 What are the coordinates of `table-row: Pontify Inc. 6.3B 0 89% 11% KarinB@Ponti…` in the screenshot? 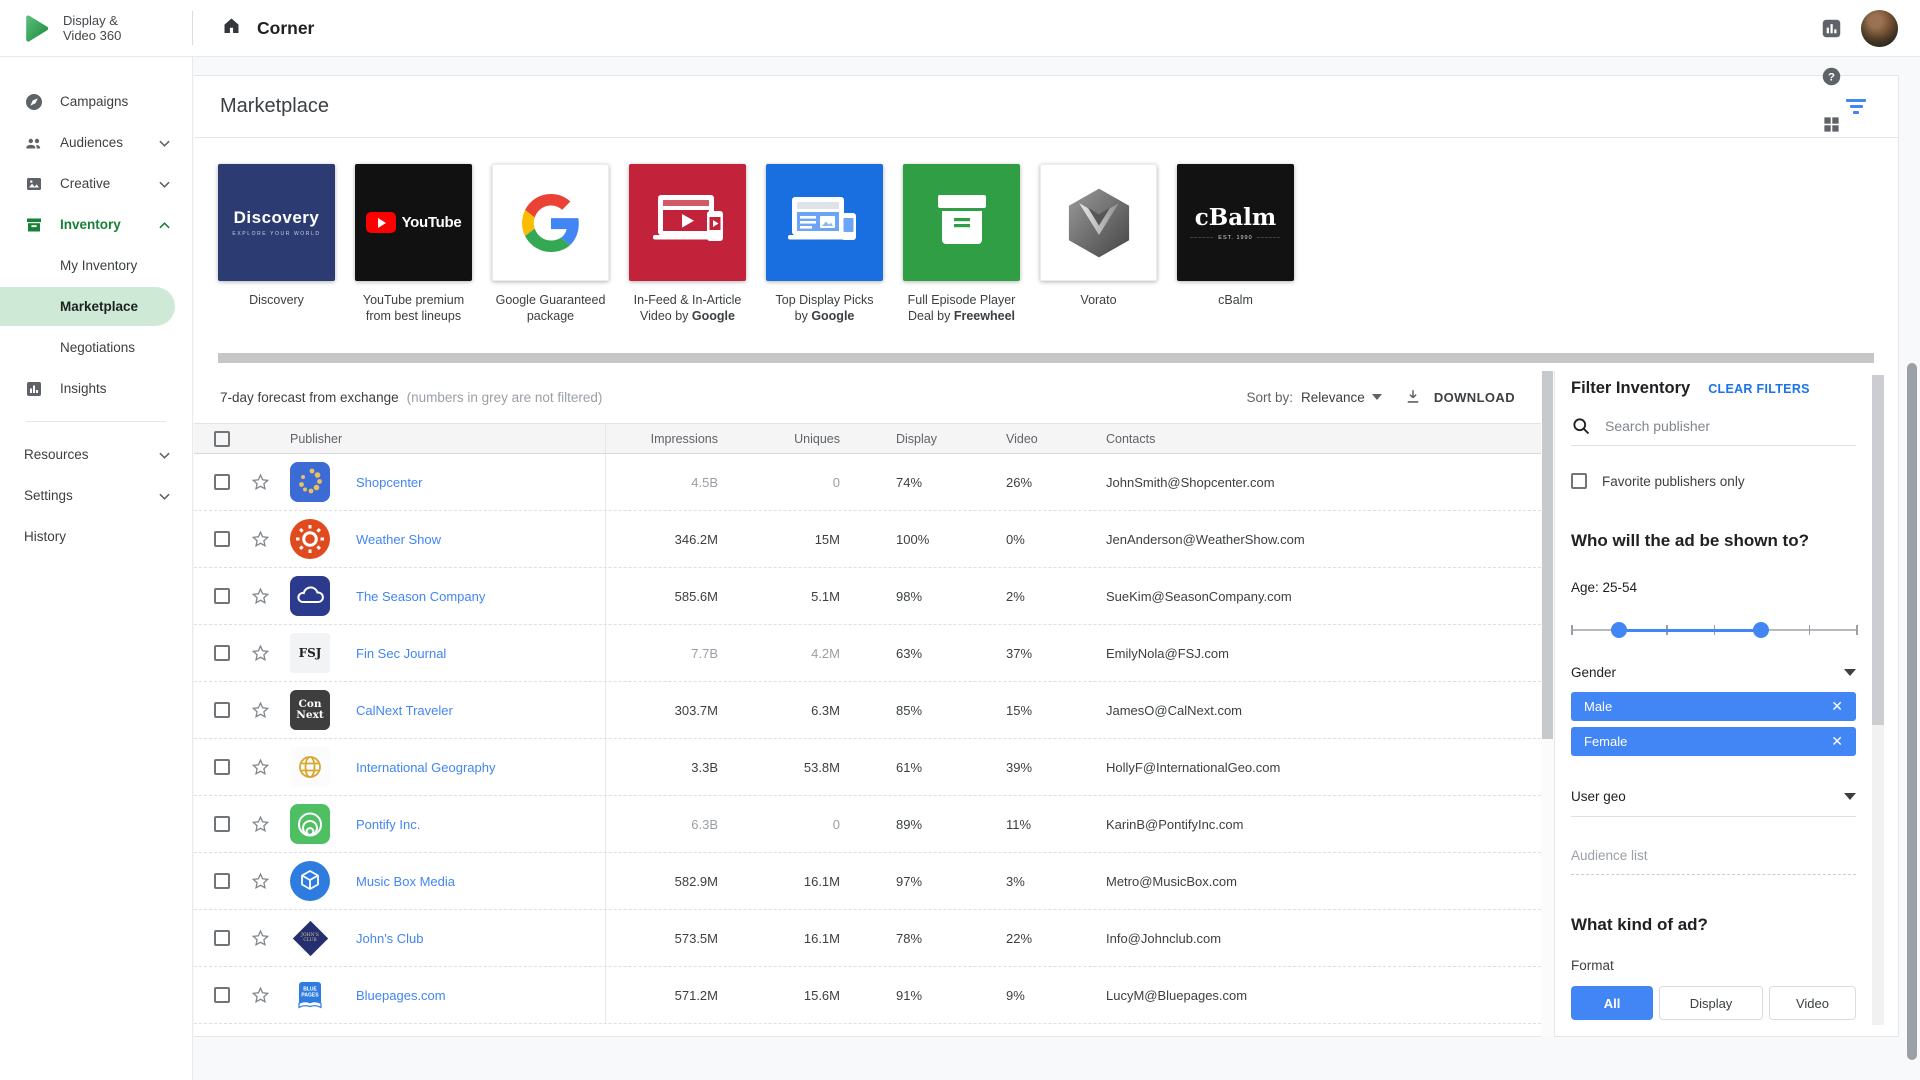 It's located at (867, 824).